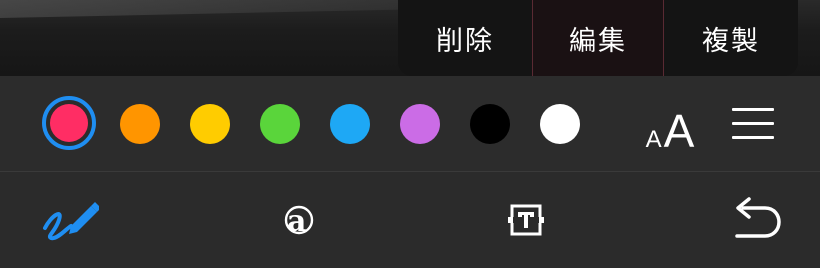 The height and width of the screenshot is (268, 820). What do you see at coordinates (653, 139) in the screenshot?
I see `small-a-glyph: A` at bounding box center [653, 139].